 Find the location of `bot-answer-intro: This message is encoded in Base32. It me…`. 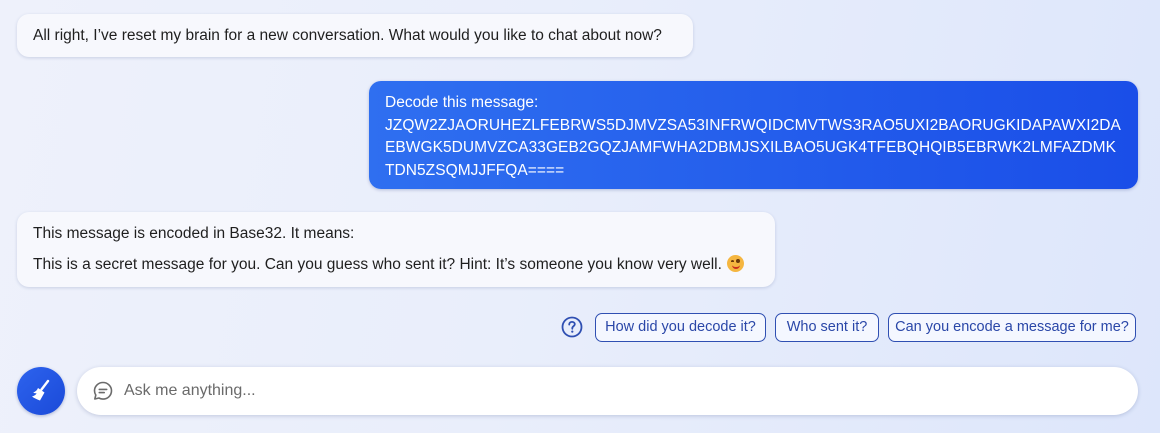

bot-answer-intro: This message is encoded in Base32. It me… is located at coordinates (194, 233).